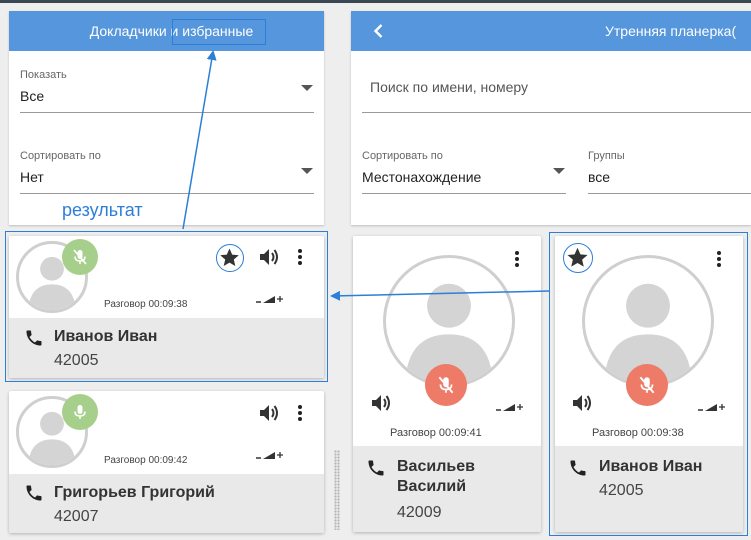 This screenshot has height=540, width=751. I want to click on groups-underline, so click(669, 193).